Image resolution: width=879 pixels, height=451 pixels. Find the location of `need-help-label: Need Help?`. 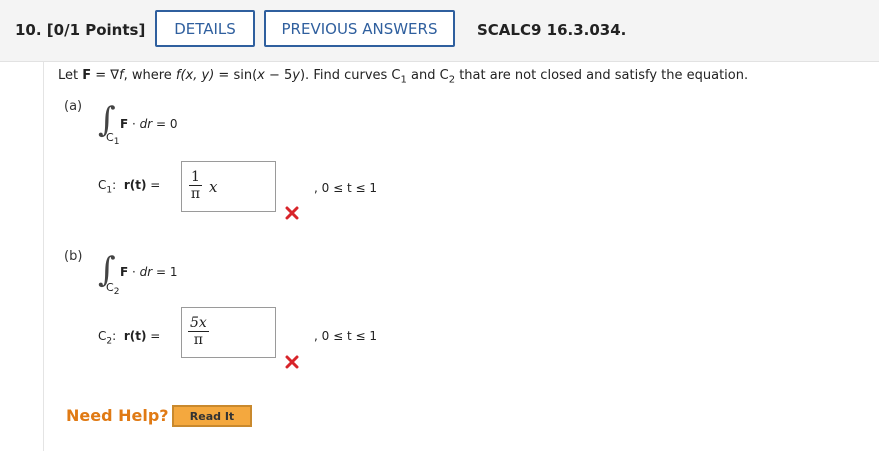

need-help-label: Need Help? is located at coordinates (117, 415).